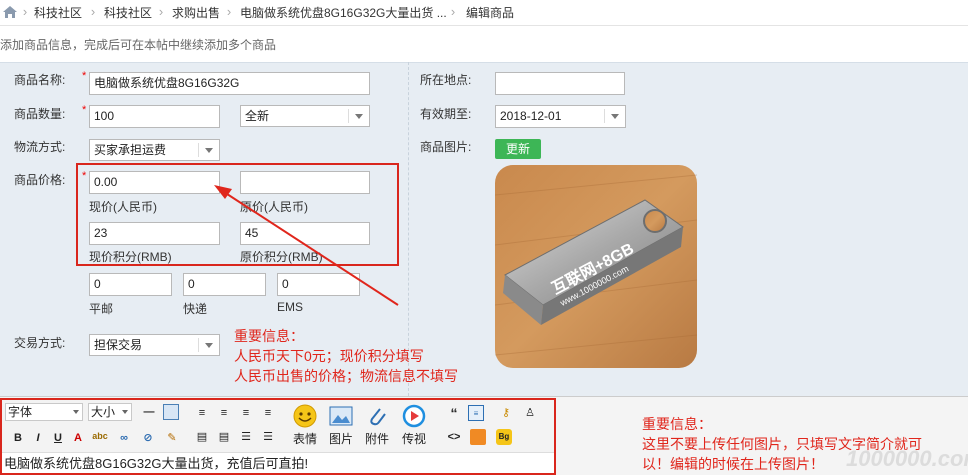 Image resolution: width=968 pixels, height=475 pixels. What do you see at coordinates (677, 424) in the screenshot?
I see `annotation-note2-title: 重要信息：` at bounding box center [677, 424].